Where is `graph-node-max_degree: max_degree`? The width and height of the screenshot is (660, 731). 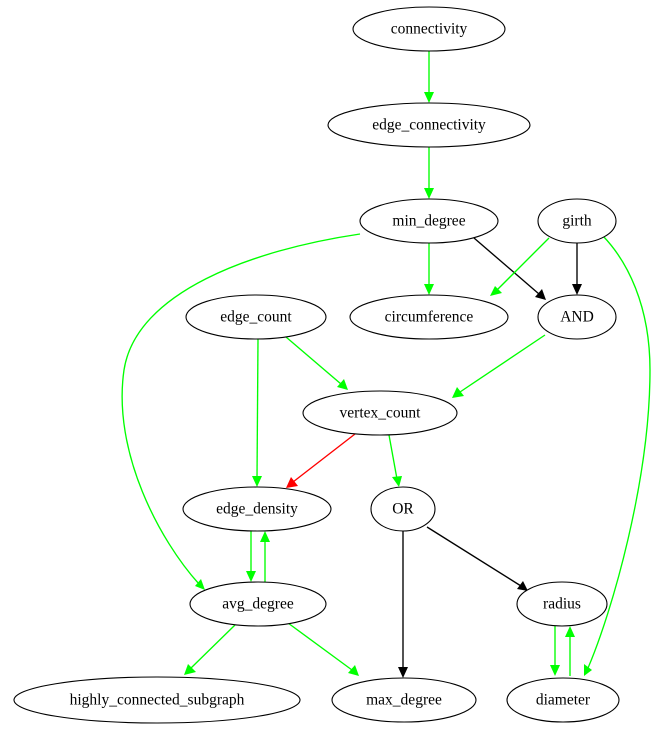
graph-node-max_degree: max_degree is located at coordinates (404, 700).